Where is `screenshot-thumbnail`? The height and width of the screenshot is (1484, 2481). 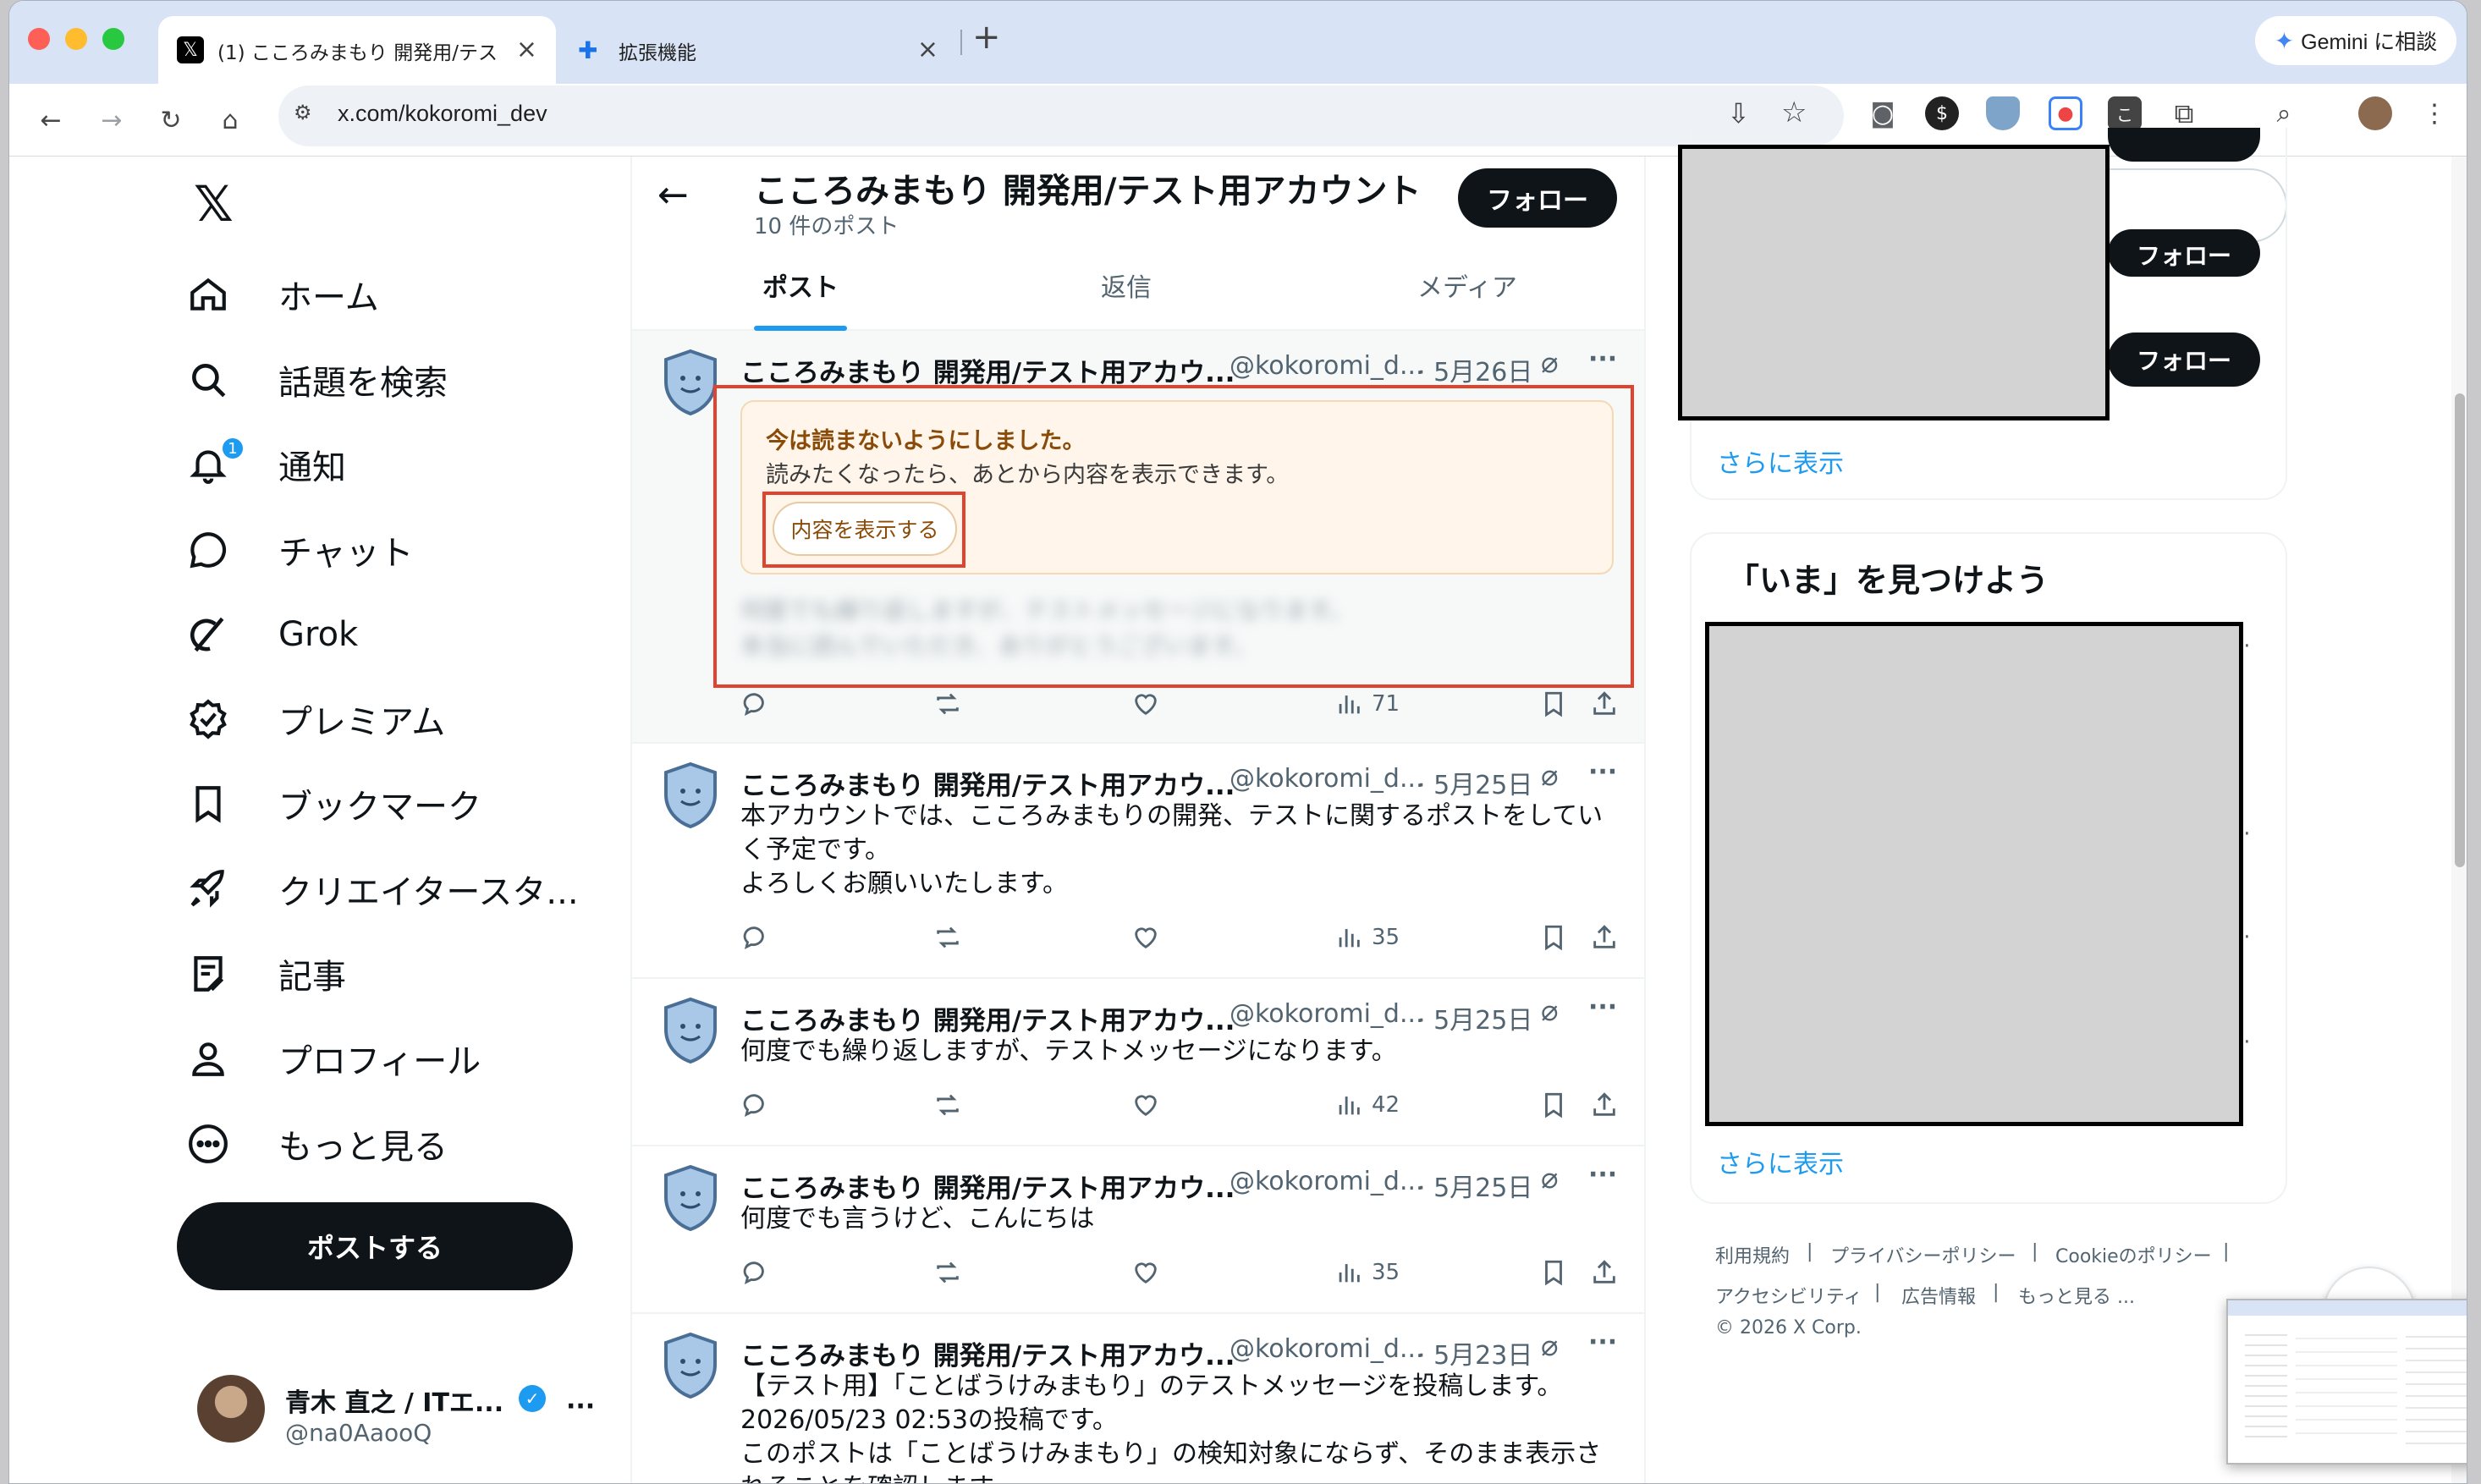
screenshot-thumbnail is located at coordinates (2347, 1382).